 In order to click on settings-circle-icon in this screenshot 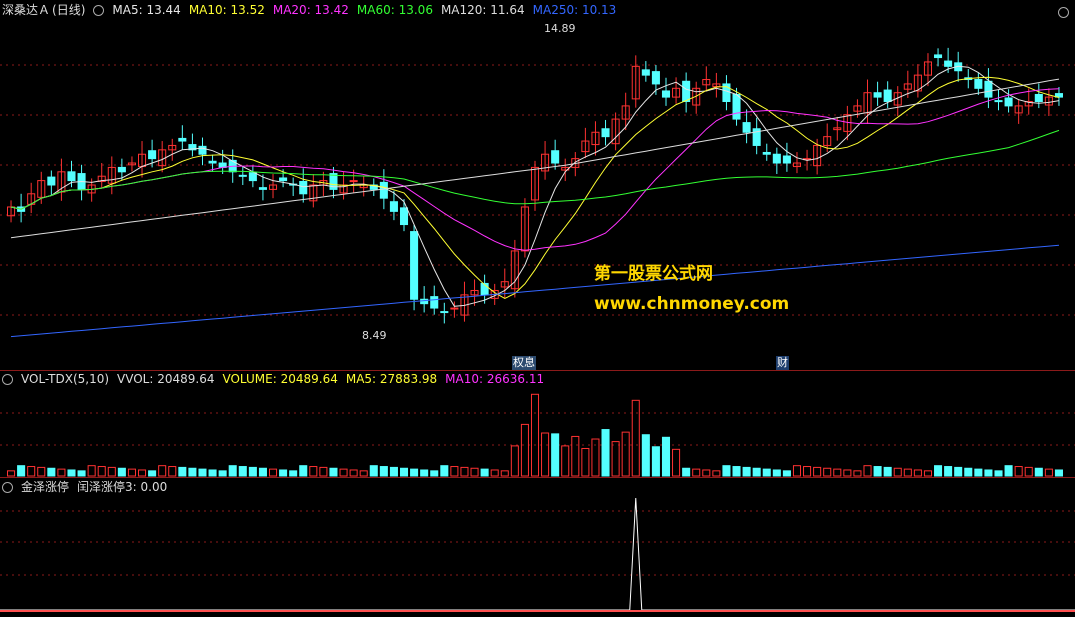, I will do `click(99, 10)`.